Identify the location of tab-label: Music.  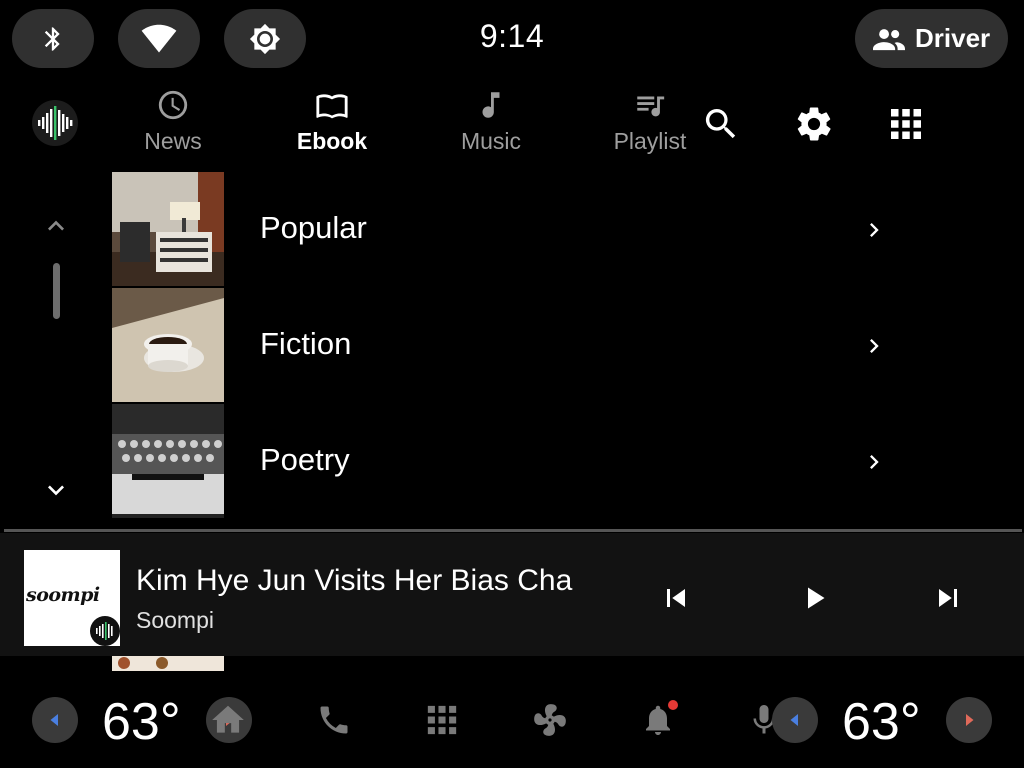
(491, 141).